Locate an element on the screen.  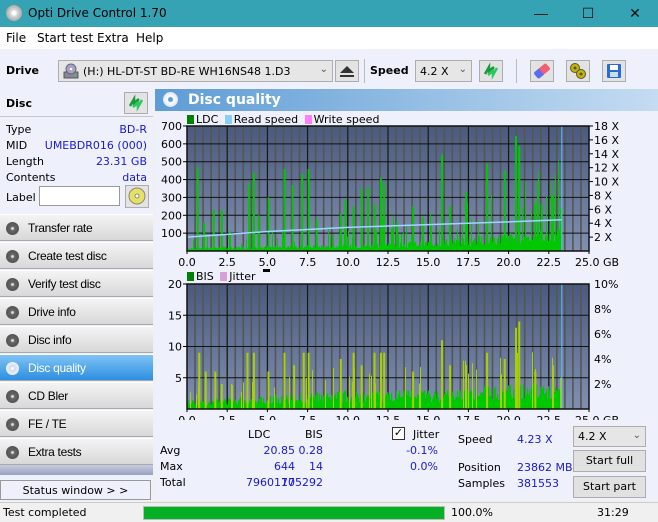
erase-button is located at coordinates (542, 71).